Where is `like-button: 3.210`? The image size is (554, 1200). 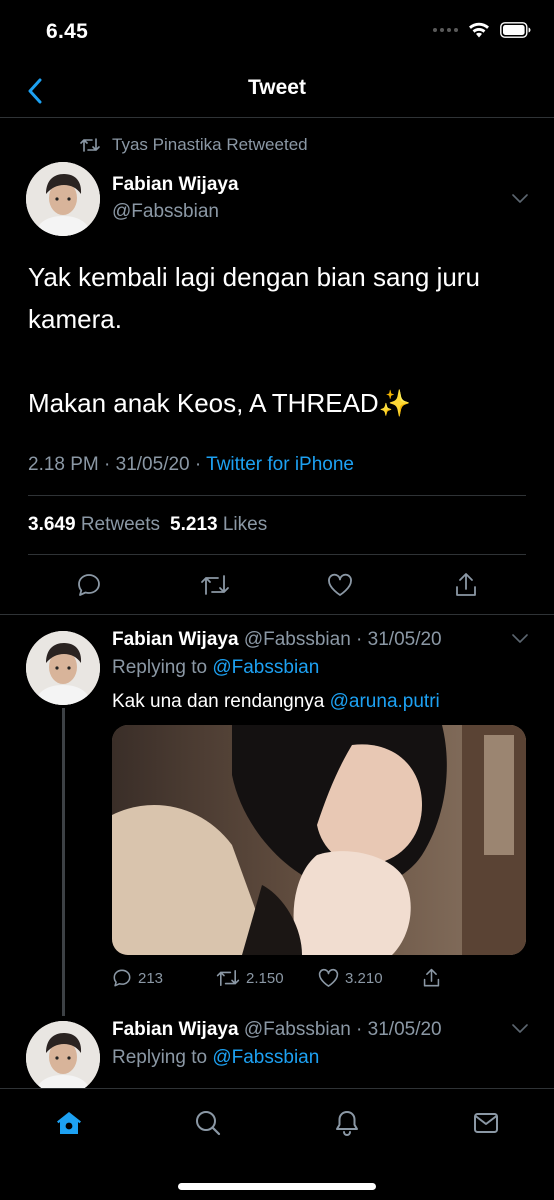
like-button: 3.210 is located at coordinates (350, 978).